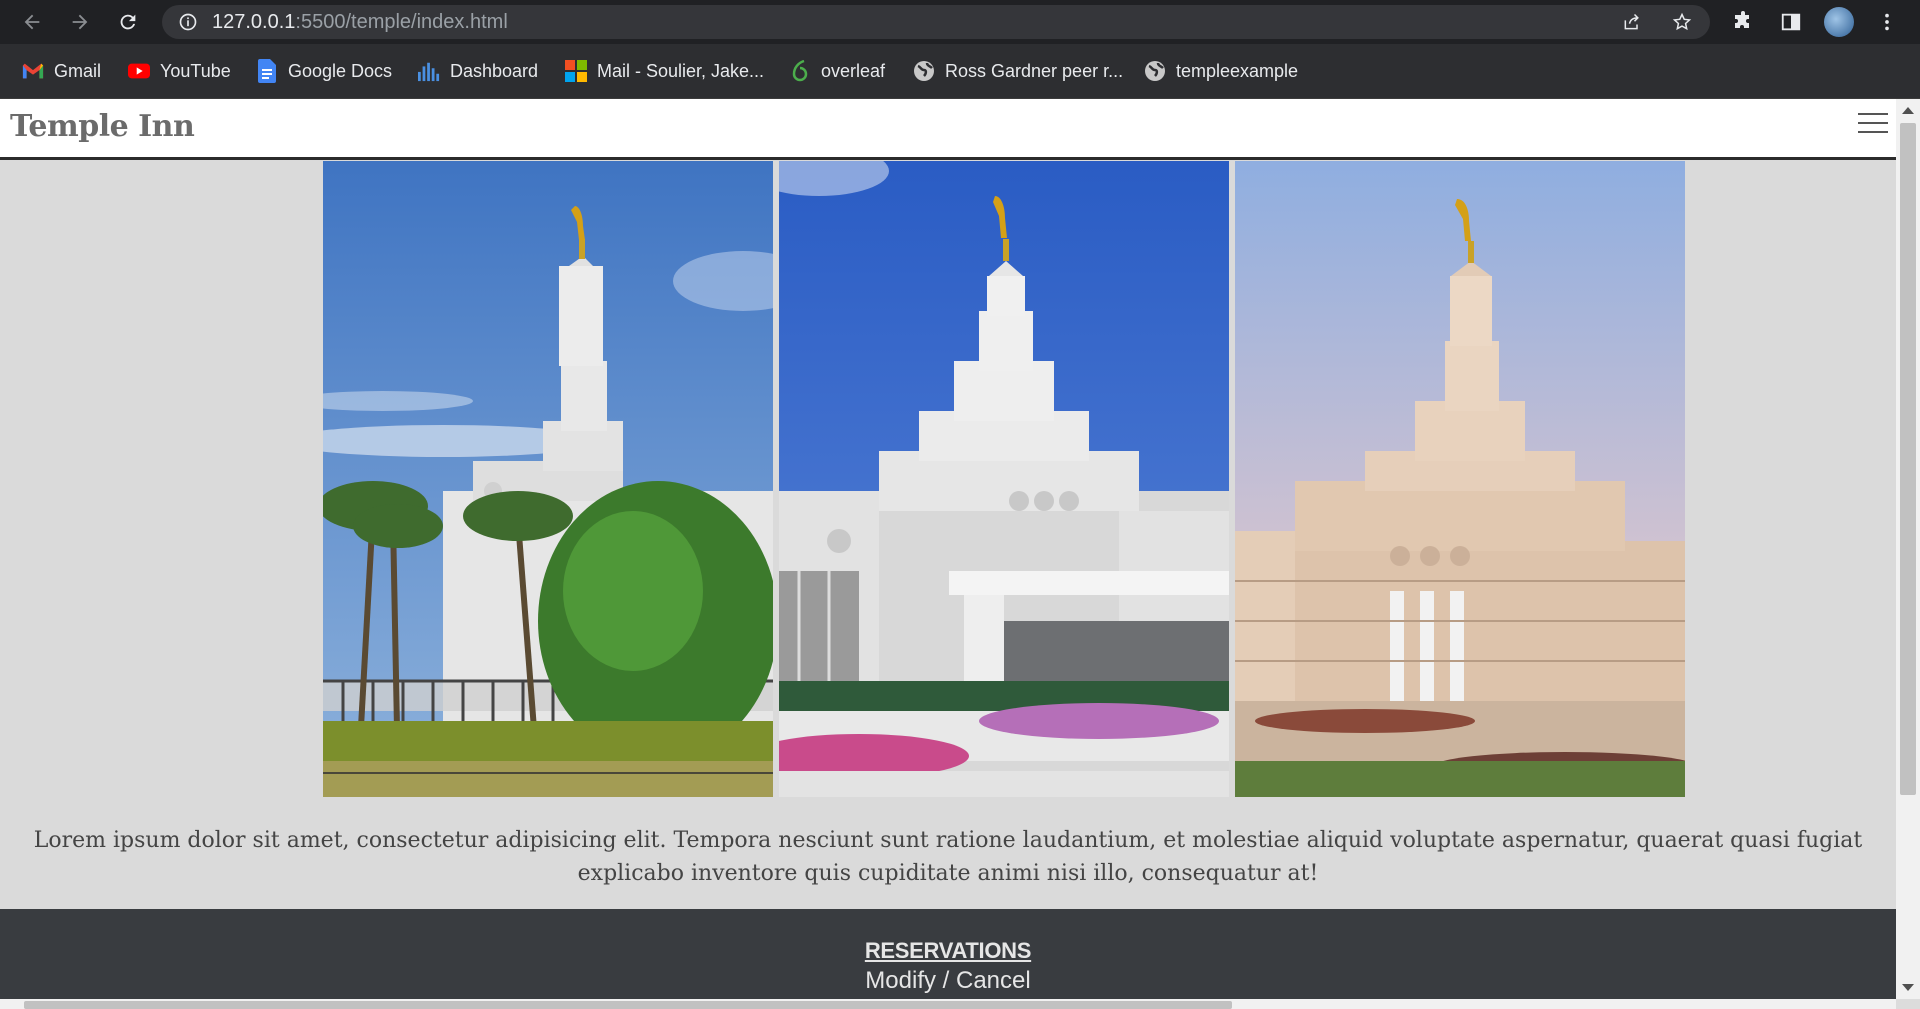 This screenshot has width=1920, height=1009. What do you see at coordinates (429, 71) in the screenshot?
I see `dashboard-icon` at bounding box center [429, 71].